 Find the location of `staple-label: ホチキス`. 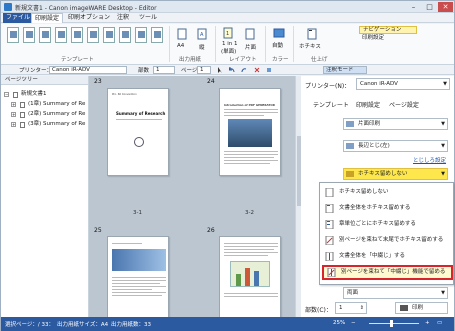

staple-label: ホチキス is located at coordinates (310, 46).